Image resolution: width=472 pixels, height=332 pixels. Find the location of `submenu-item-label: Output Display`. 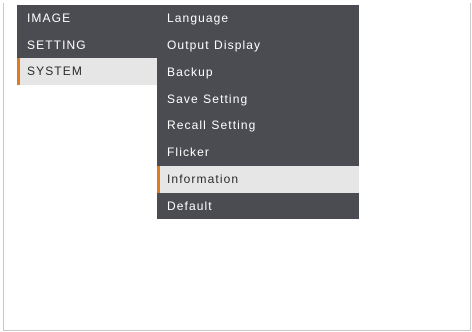

submenu-item-label: Output Display is located at coordinates (214, 45).